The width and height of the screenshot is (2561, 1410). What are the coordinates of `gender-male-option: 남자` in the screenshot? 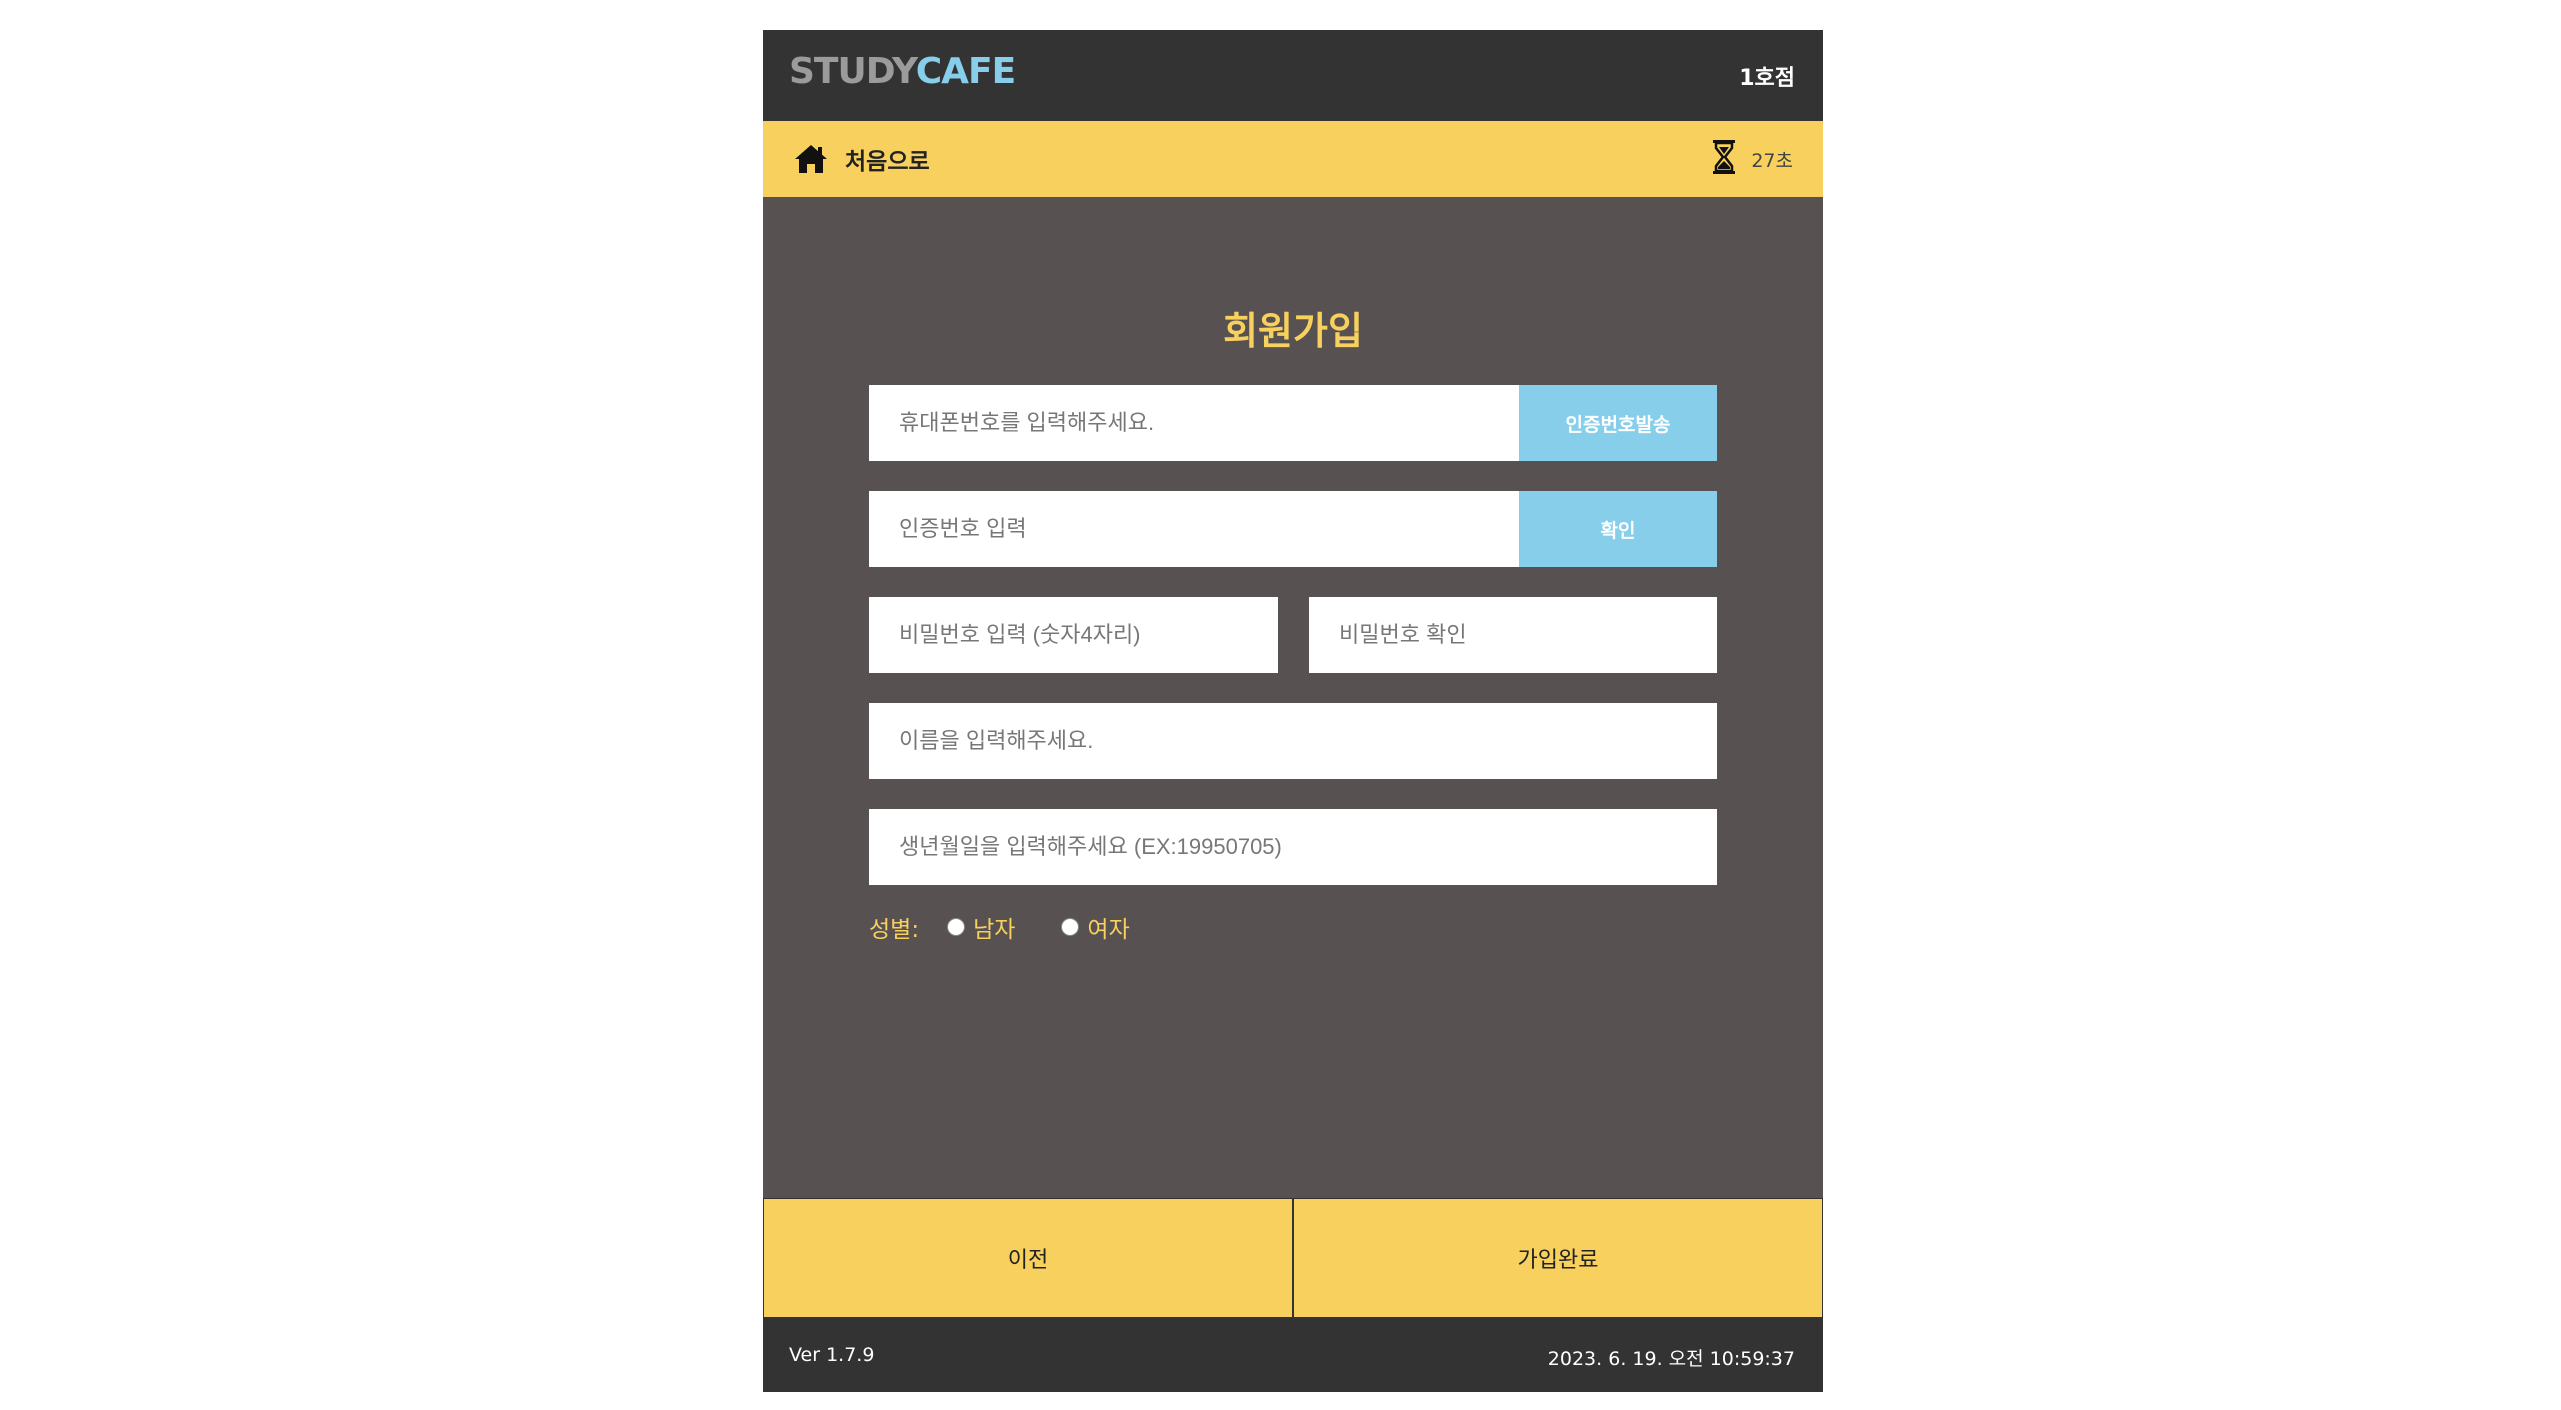 It's located at (981, 927).